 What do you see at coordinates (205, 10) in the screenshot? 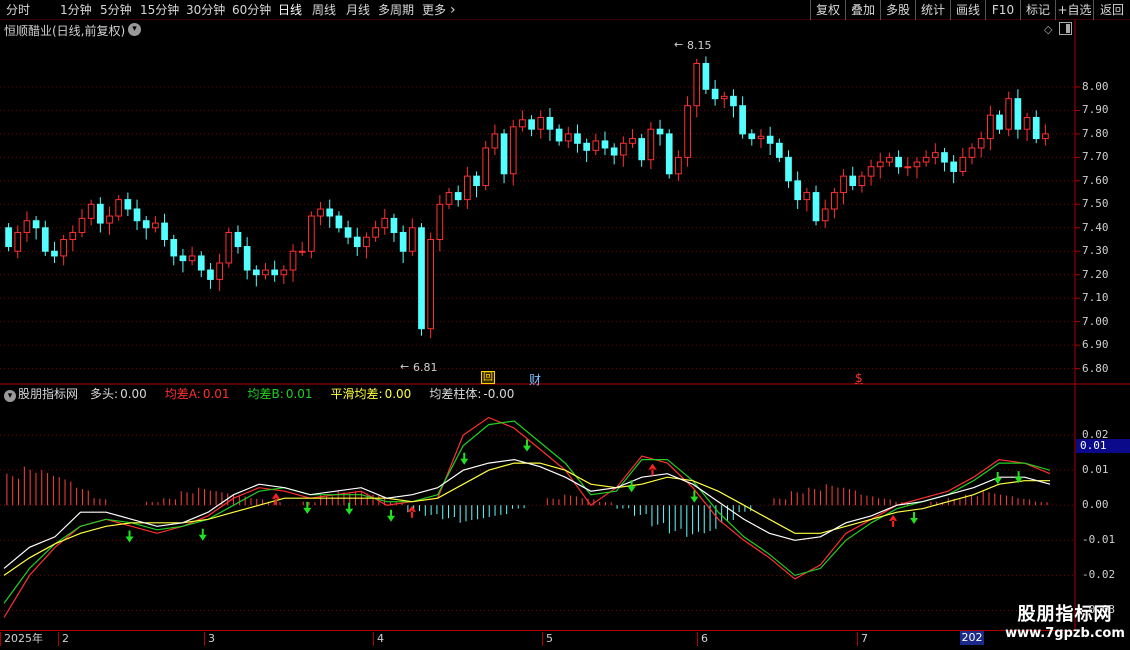
I see `period-tab-4: 30分钟` at bounding box center [205, 10].